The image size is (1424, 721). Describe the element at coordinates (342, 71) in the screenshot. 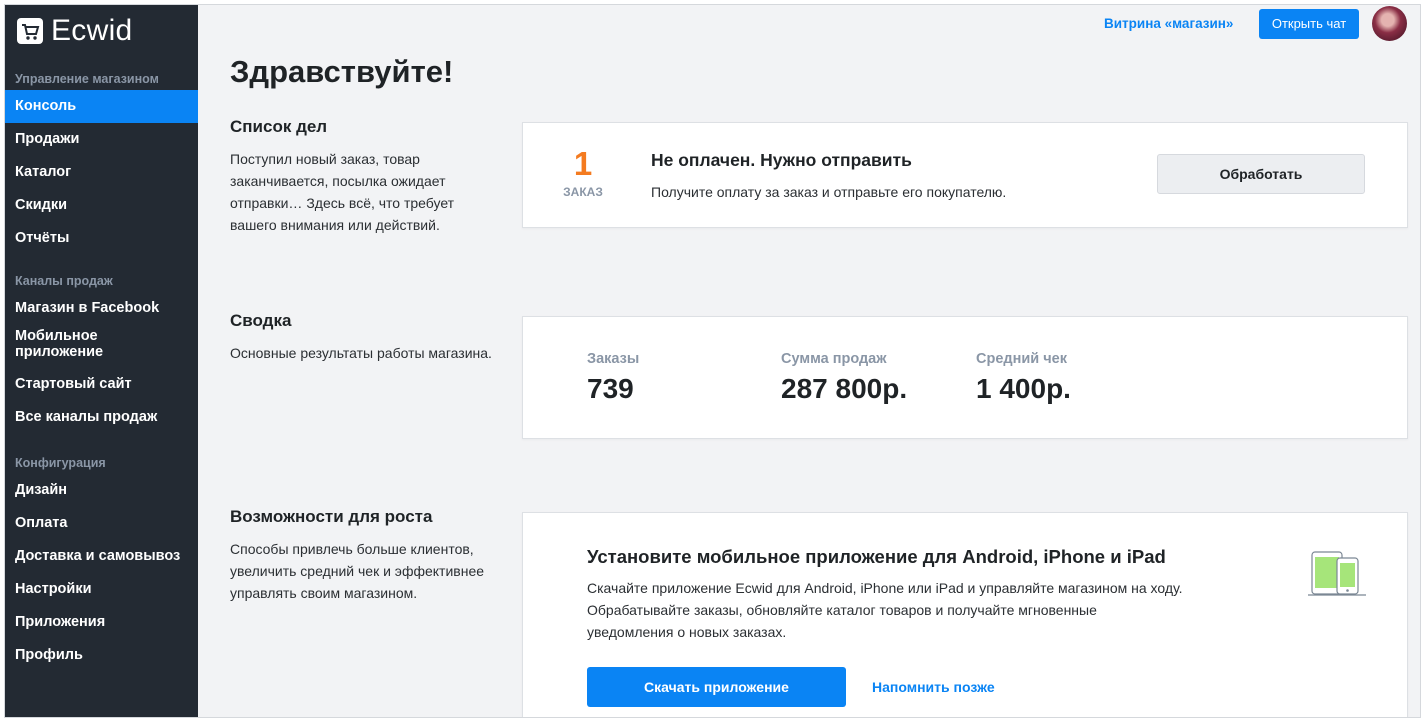

I see `page-title: Здравствуйте!` at that location.